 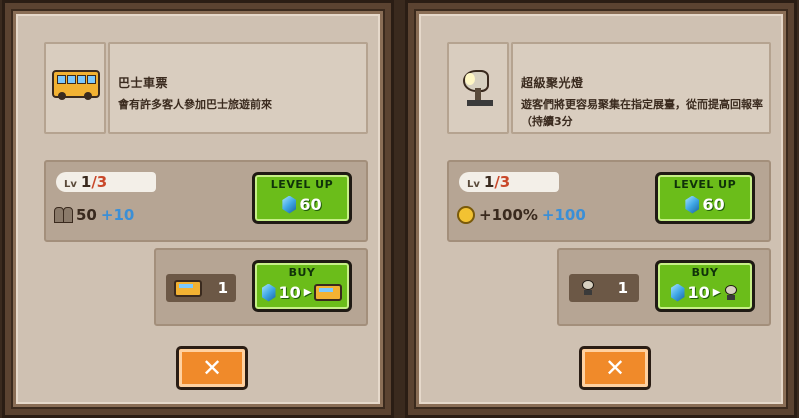 I want to click on item-description-box: 超級聚光燈 遊客們將更容易聚集在指定展臺，從而提高回報率（持續3分, so click(x=641, y=88).